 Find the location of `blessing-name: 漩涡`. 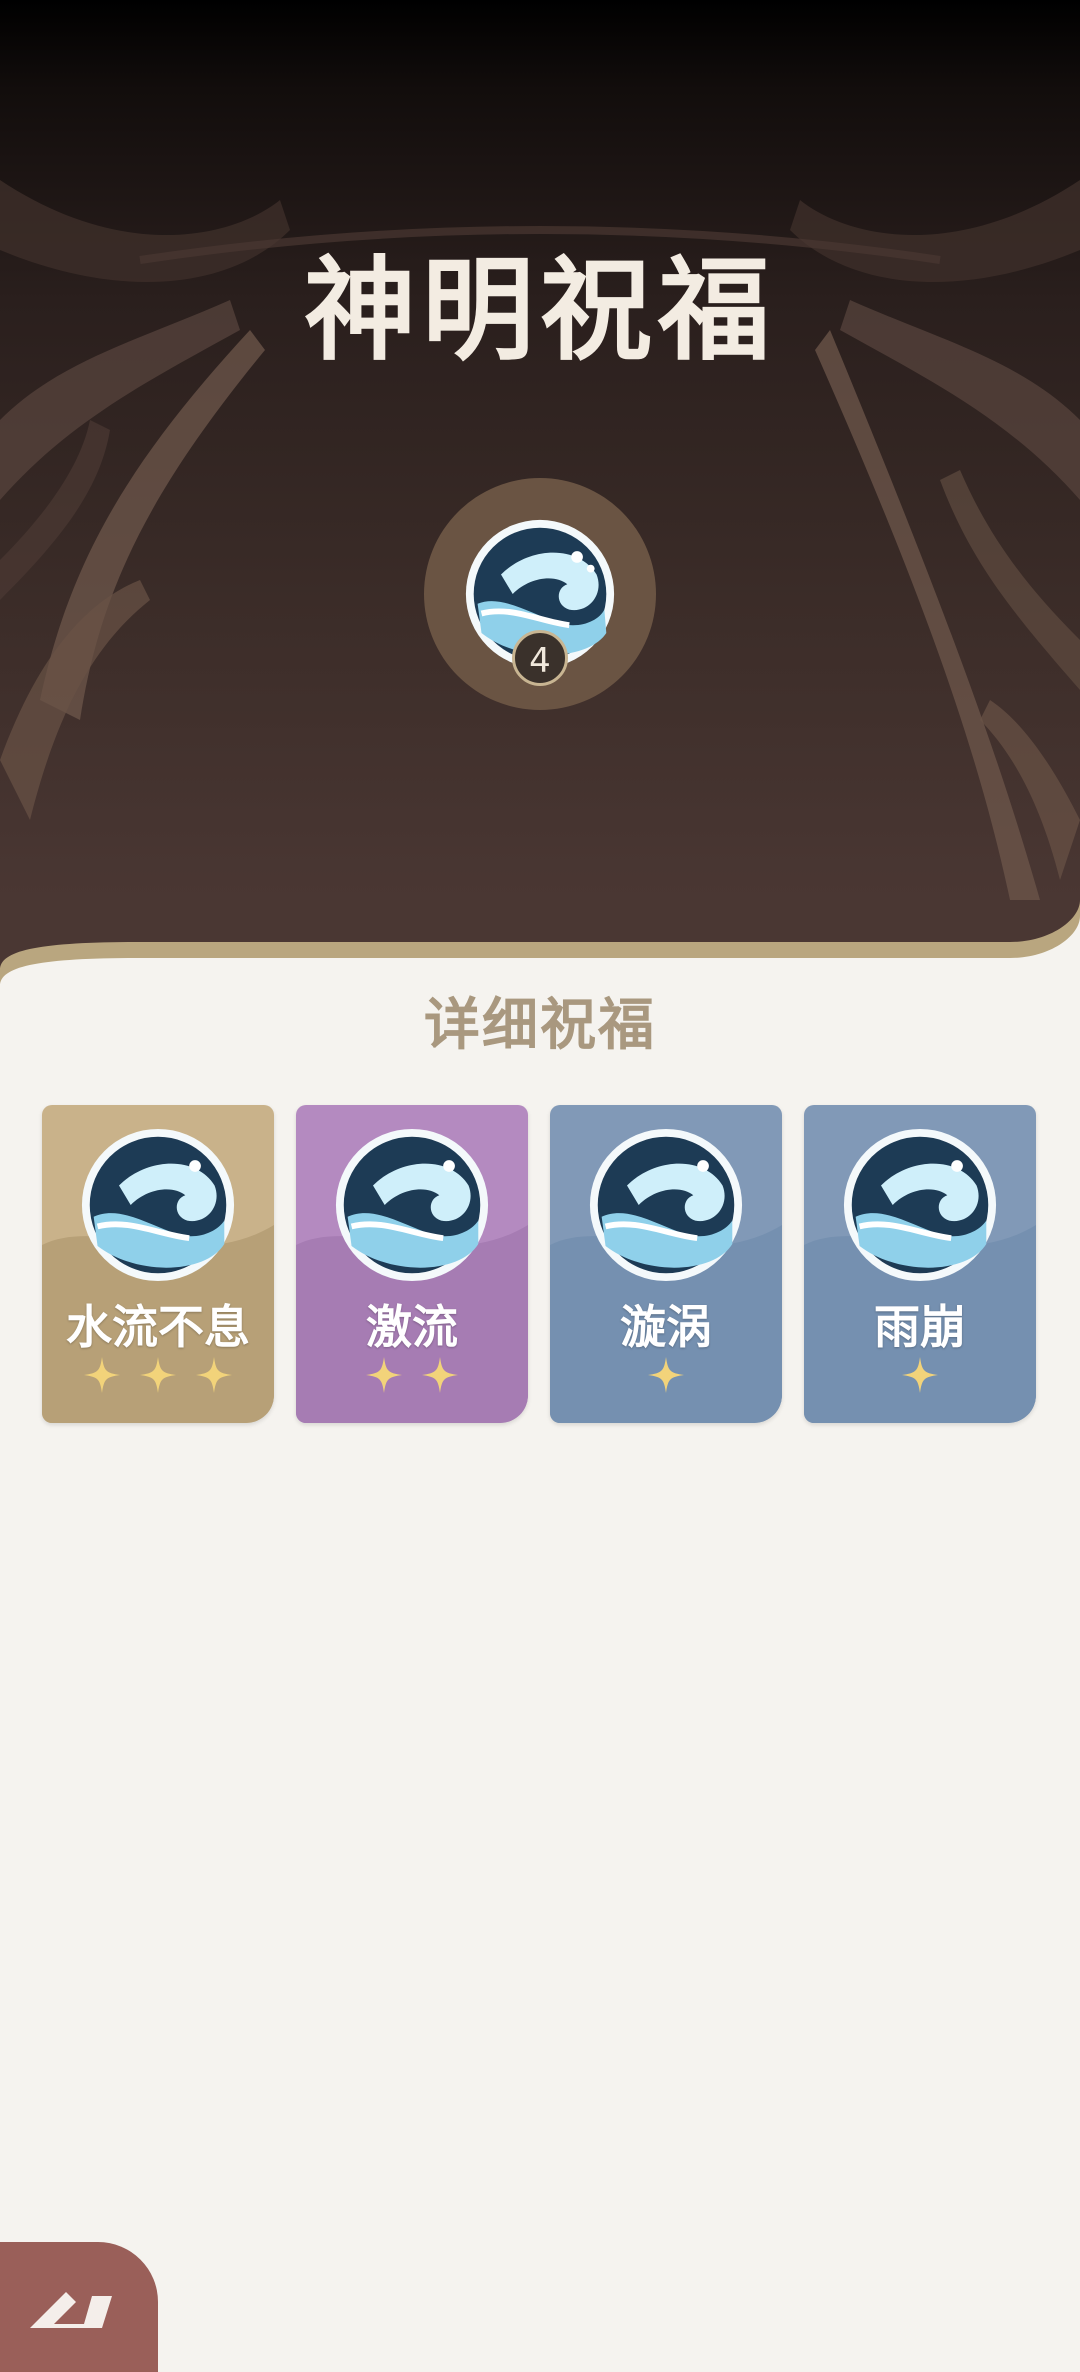

blessing-name: 漩涡 is located at coordinates (666, 1327).